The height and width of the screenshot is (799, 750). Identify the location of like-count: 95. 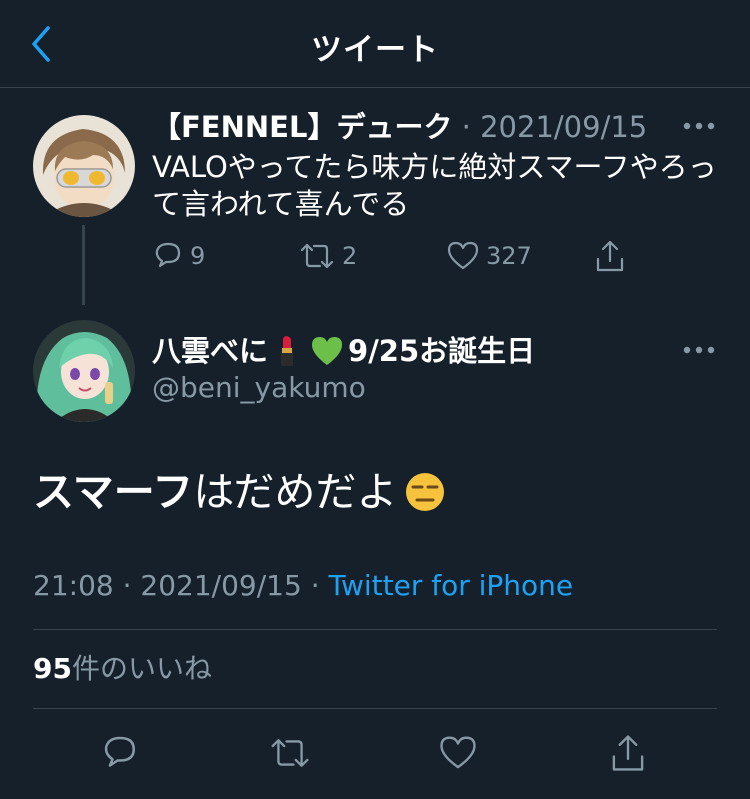
(52, 668).